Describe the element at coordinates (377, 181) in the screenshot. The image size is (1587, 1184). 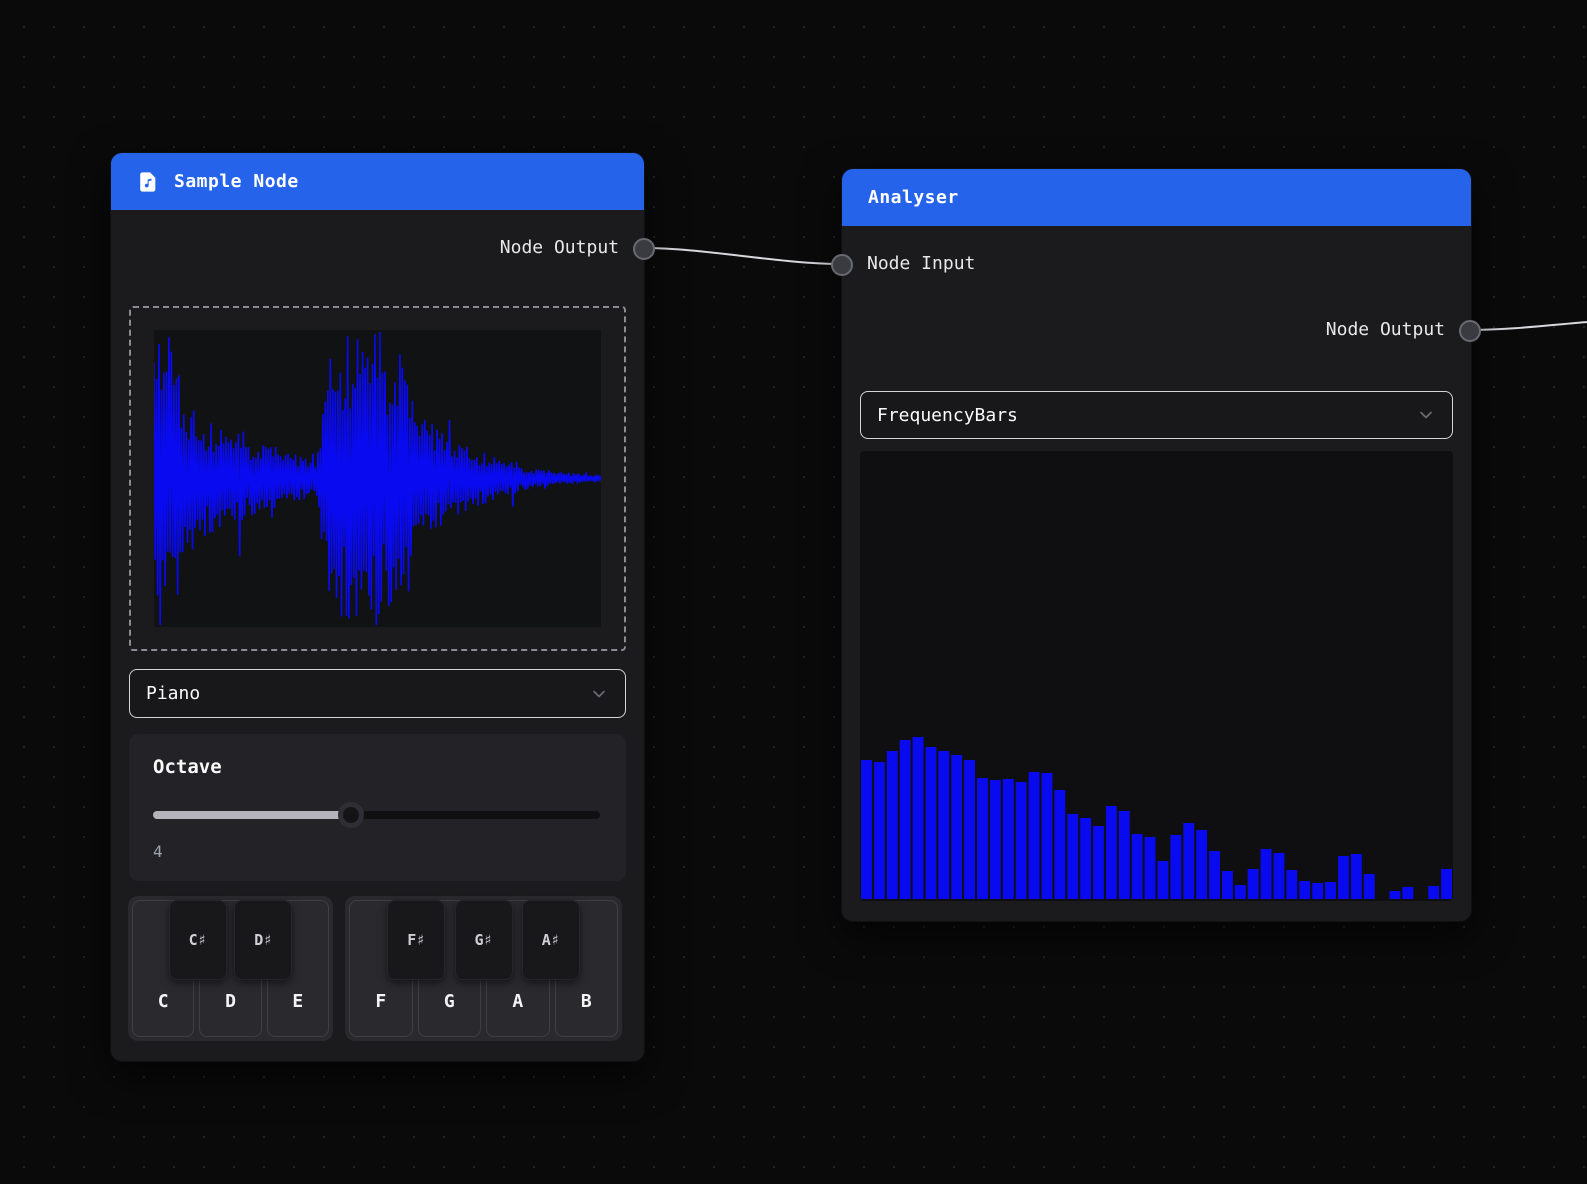
I see `sample-node-header: Sample Node` at that location.